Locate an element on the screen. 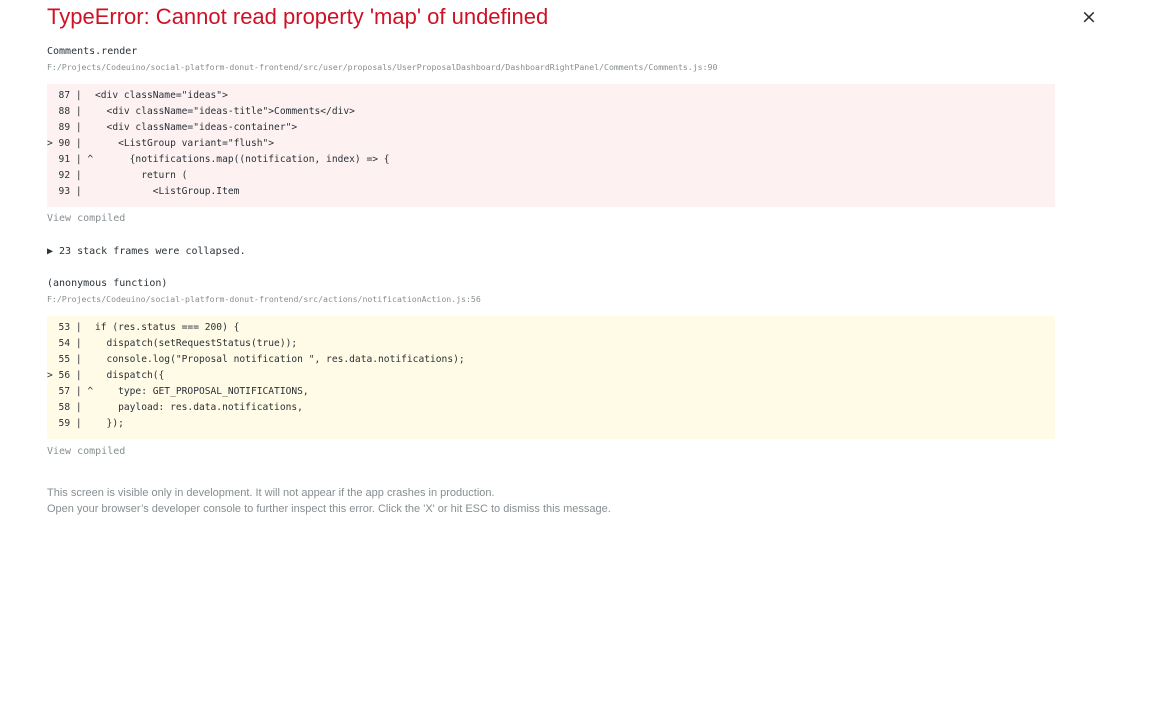 This screenshot has height=704, width=1154. code-line: 89 | <div className="ideas-container"> is located at coordinates (551, 128).